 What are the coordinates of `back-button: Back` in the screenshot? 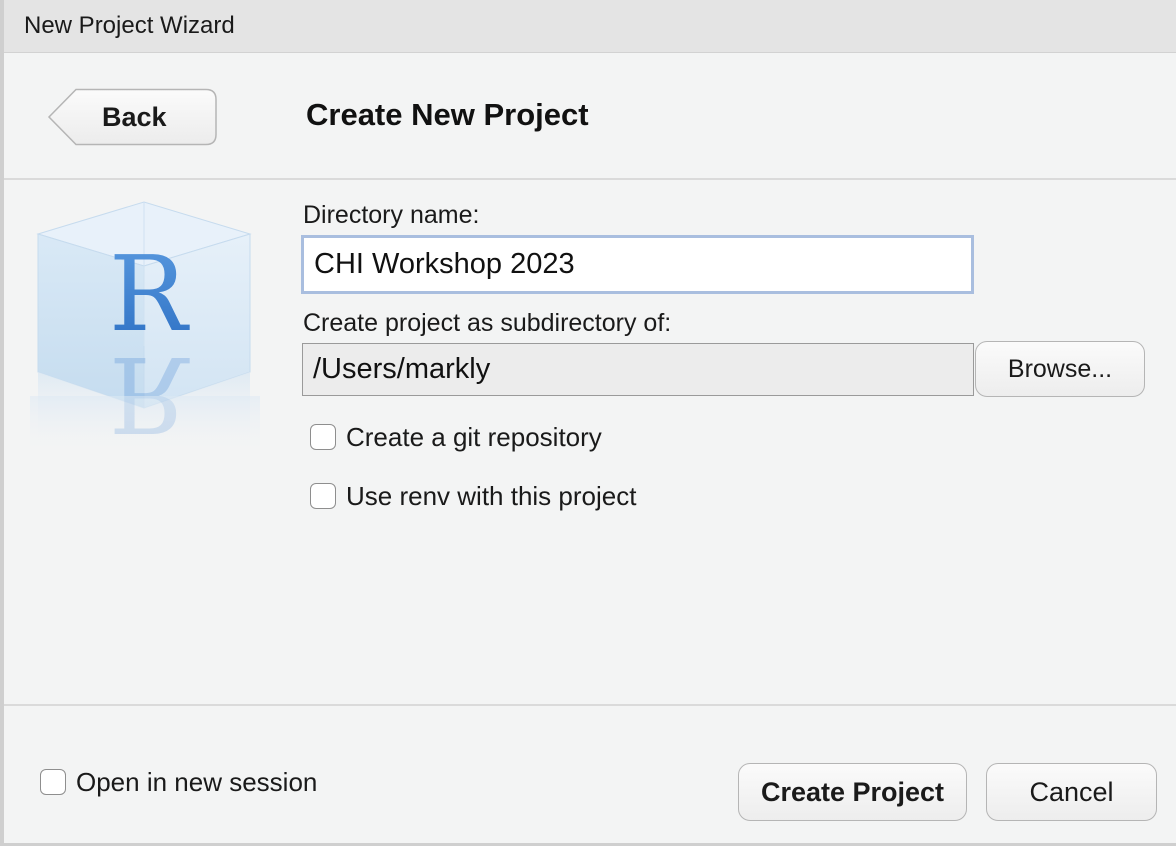 It's located at (132, 117).